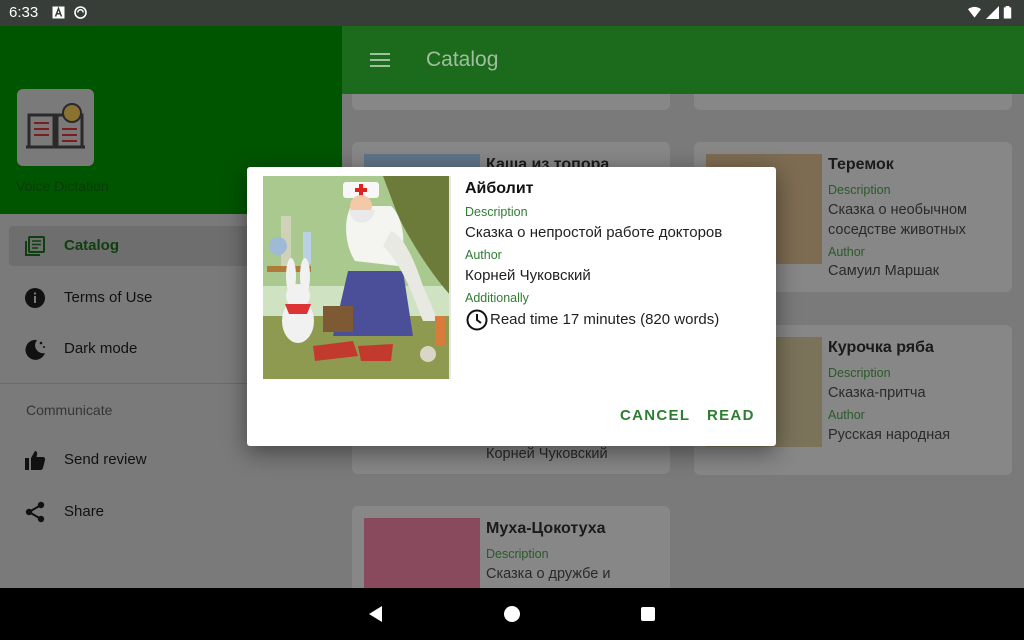  What do you see at coordinates (546, 528) in the screenshot?
I see `book-title: Муха-Цокотуха` at bounding box center [546, 528].